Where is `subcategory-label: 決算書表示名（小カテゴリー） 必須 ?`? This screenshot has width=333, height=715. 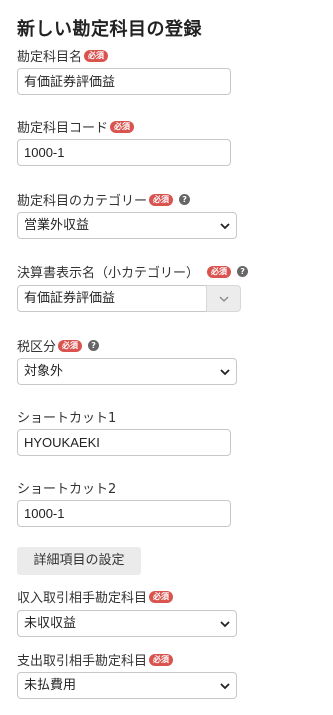 subcategory-label: 決算書表示名（小カテゴリー） 必須 ? is located at coordinates (133, 271).